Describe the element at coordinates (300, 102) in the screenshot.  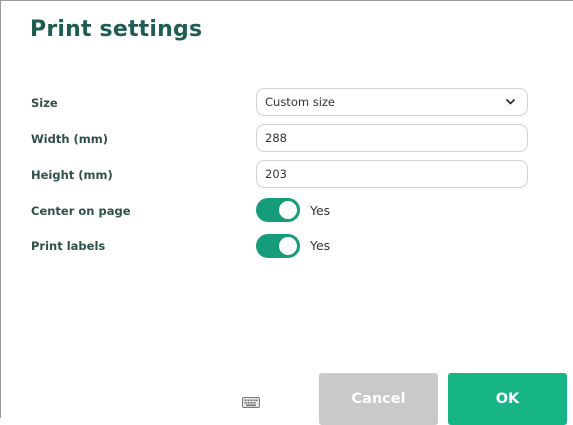
I see `size-select-value: Custom size` at that location.